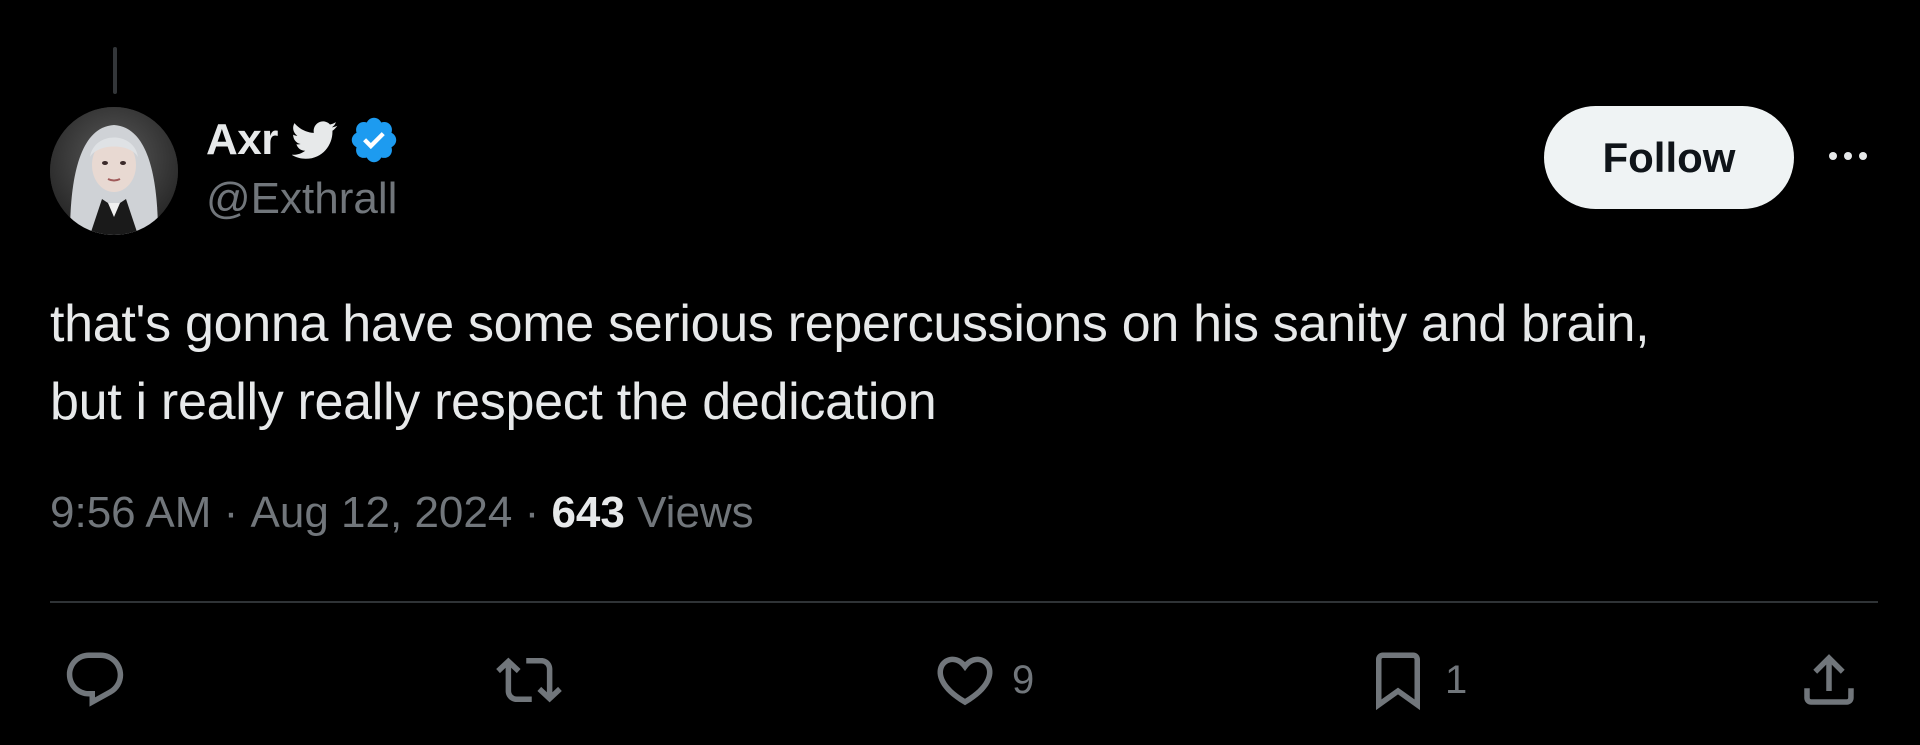  Describe the element at coordinates (695, 512) in the screenshot. I see `views-label: Views` at that location.